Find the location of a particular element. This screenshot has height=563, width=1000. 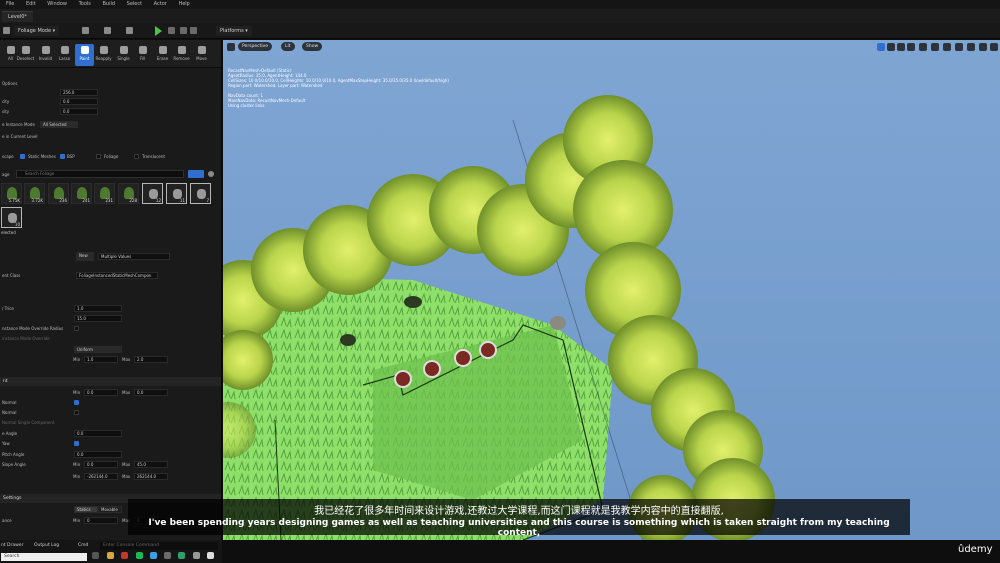

grid-snap-icon is located at coordinates (947, 47).